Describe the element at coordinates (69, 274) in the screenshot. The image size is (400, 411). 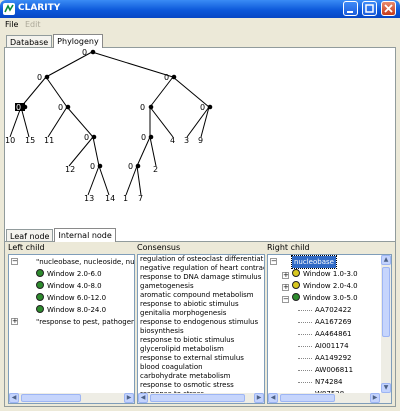
I see `left-window-item: Window 2.0-6.0` at that location.